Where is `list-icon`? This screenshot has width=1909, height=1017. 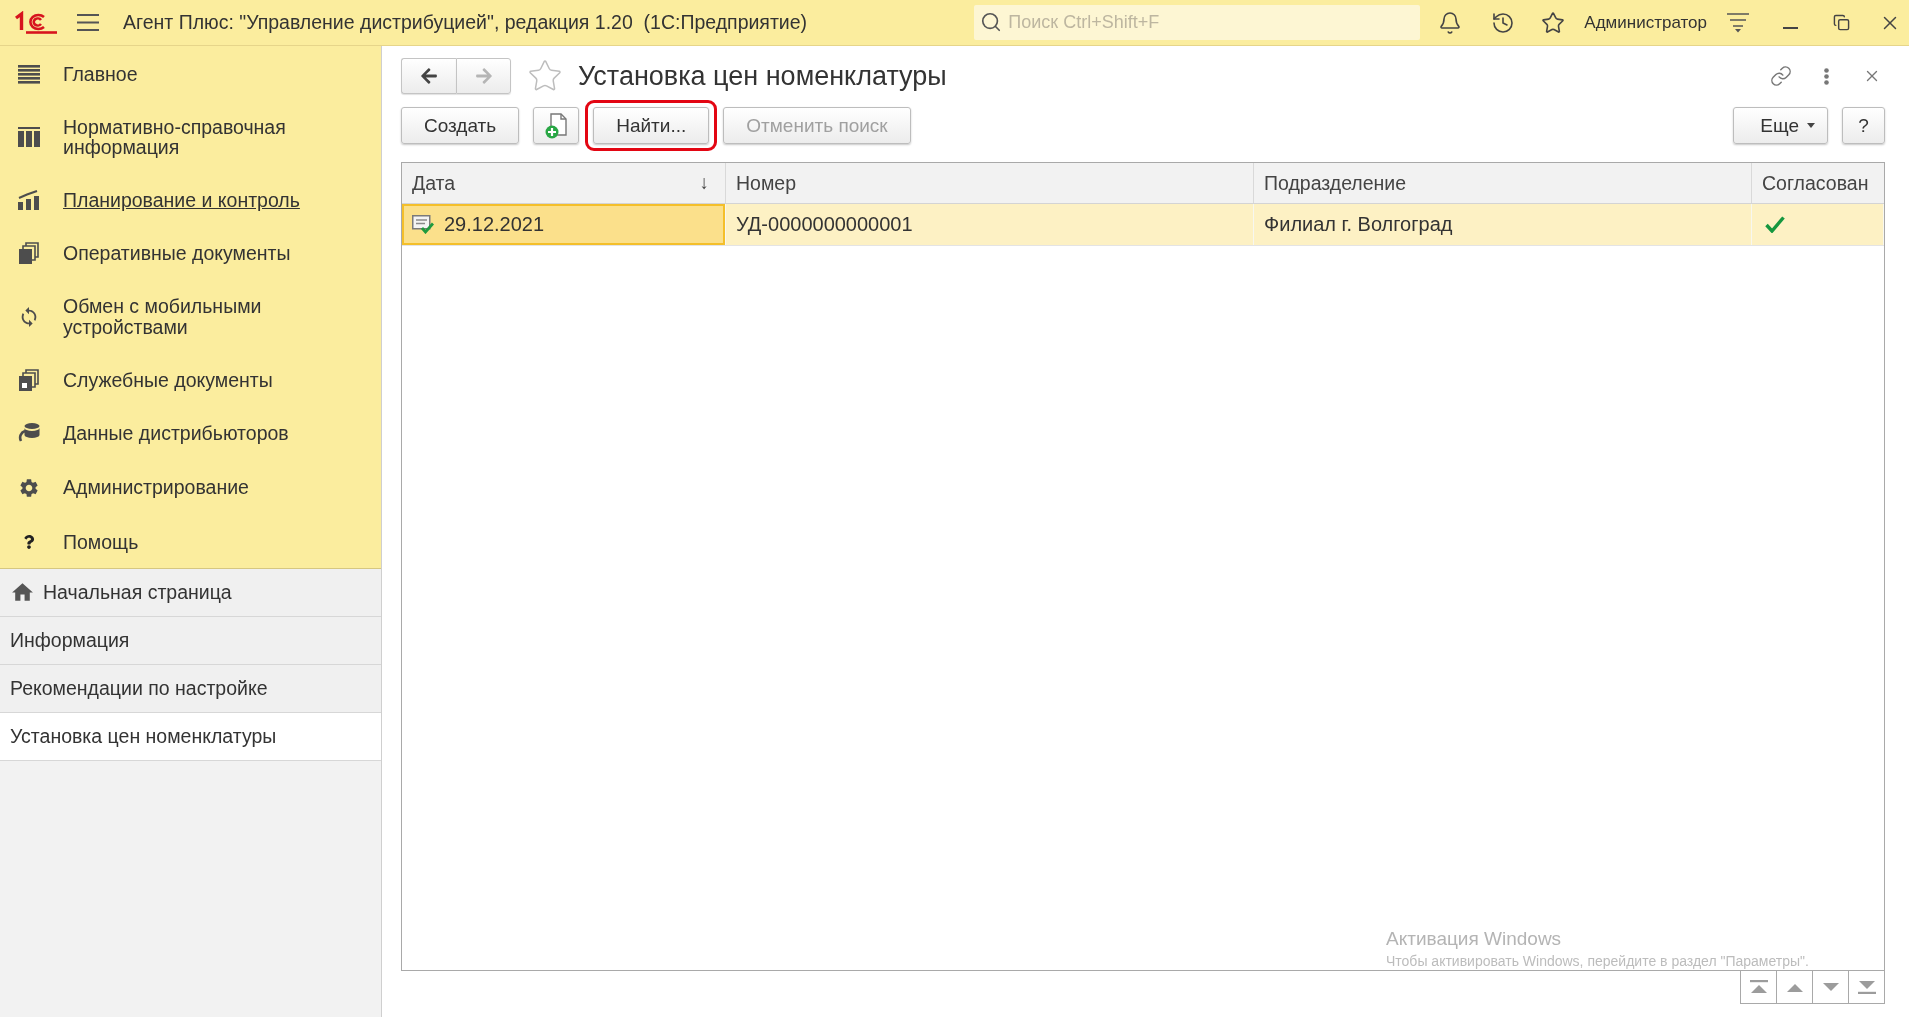 list-icon is located at coordinates (29, 74).